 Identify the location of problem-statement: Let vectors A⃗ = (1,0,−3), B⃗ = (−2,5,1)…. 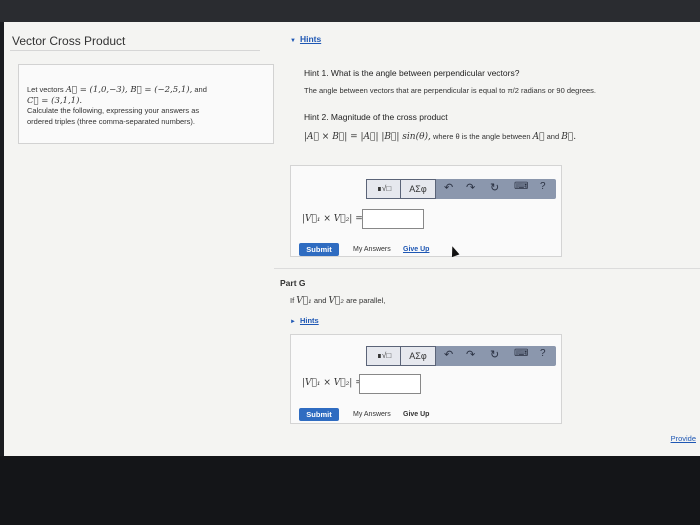
(146, 104).